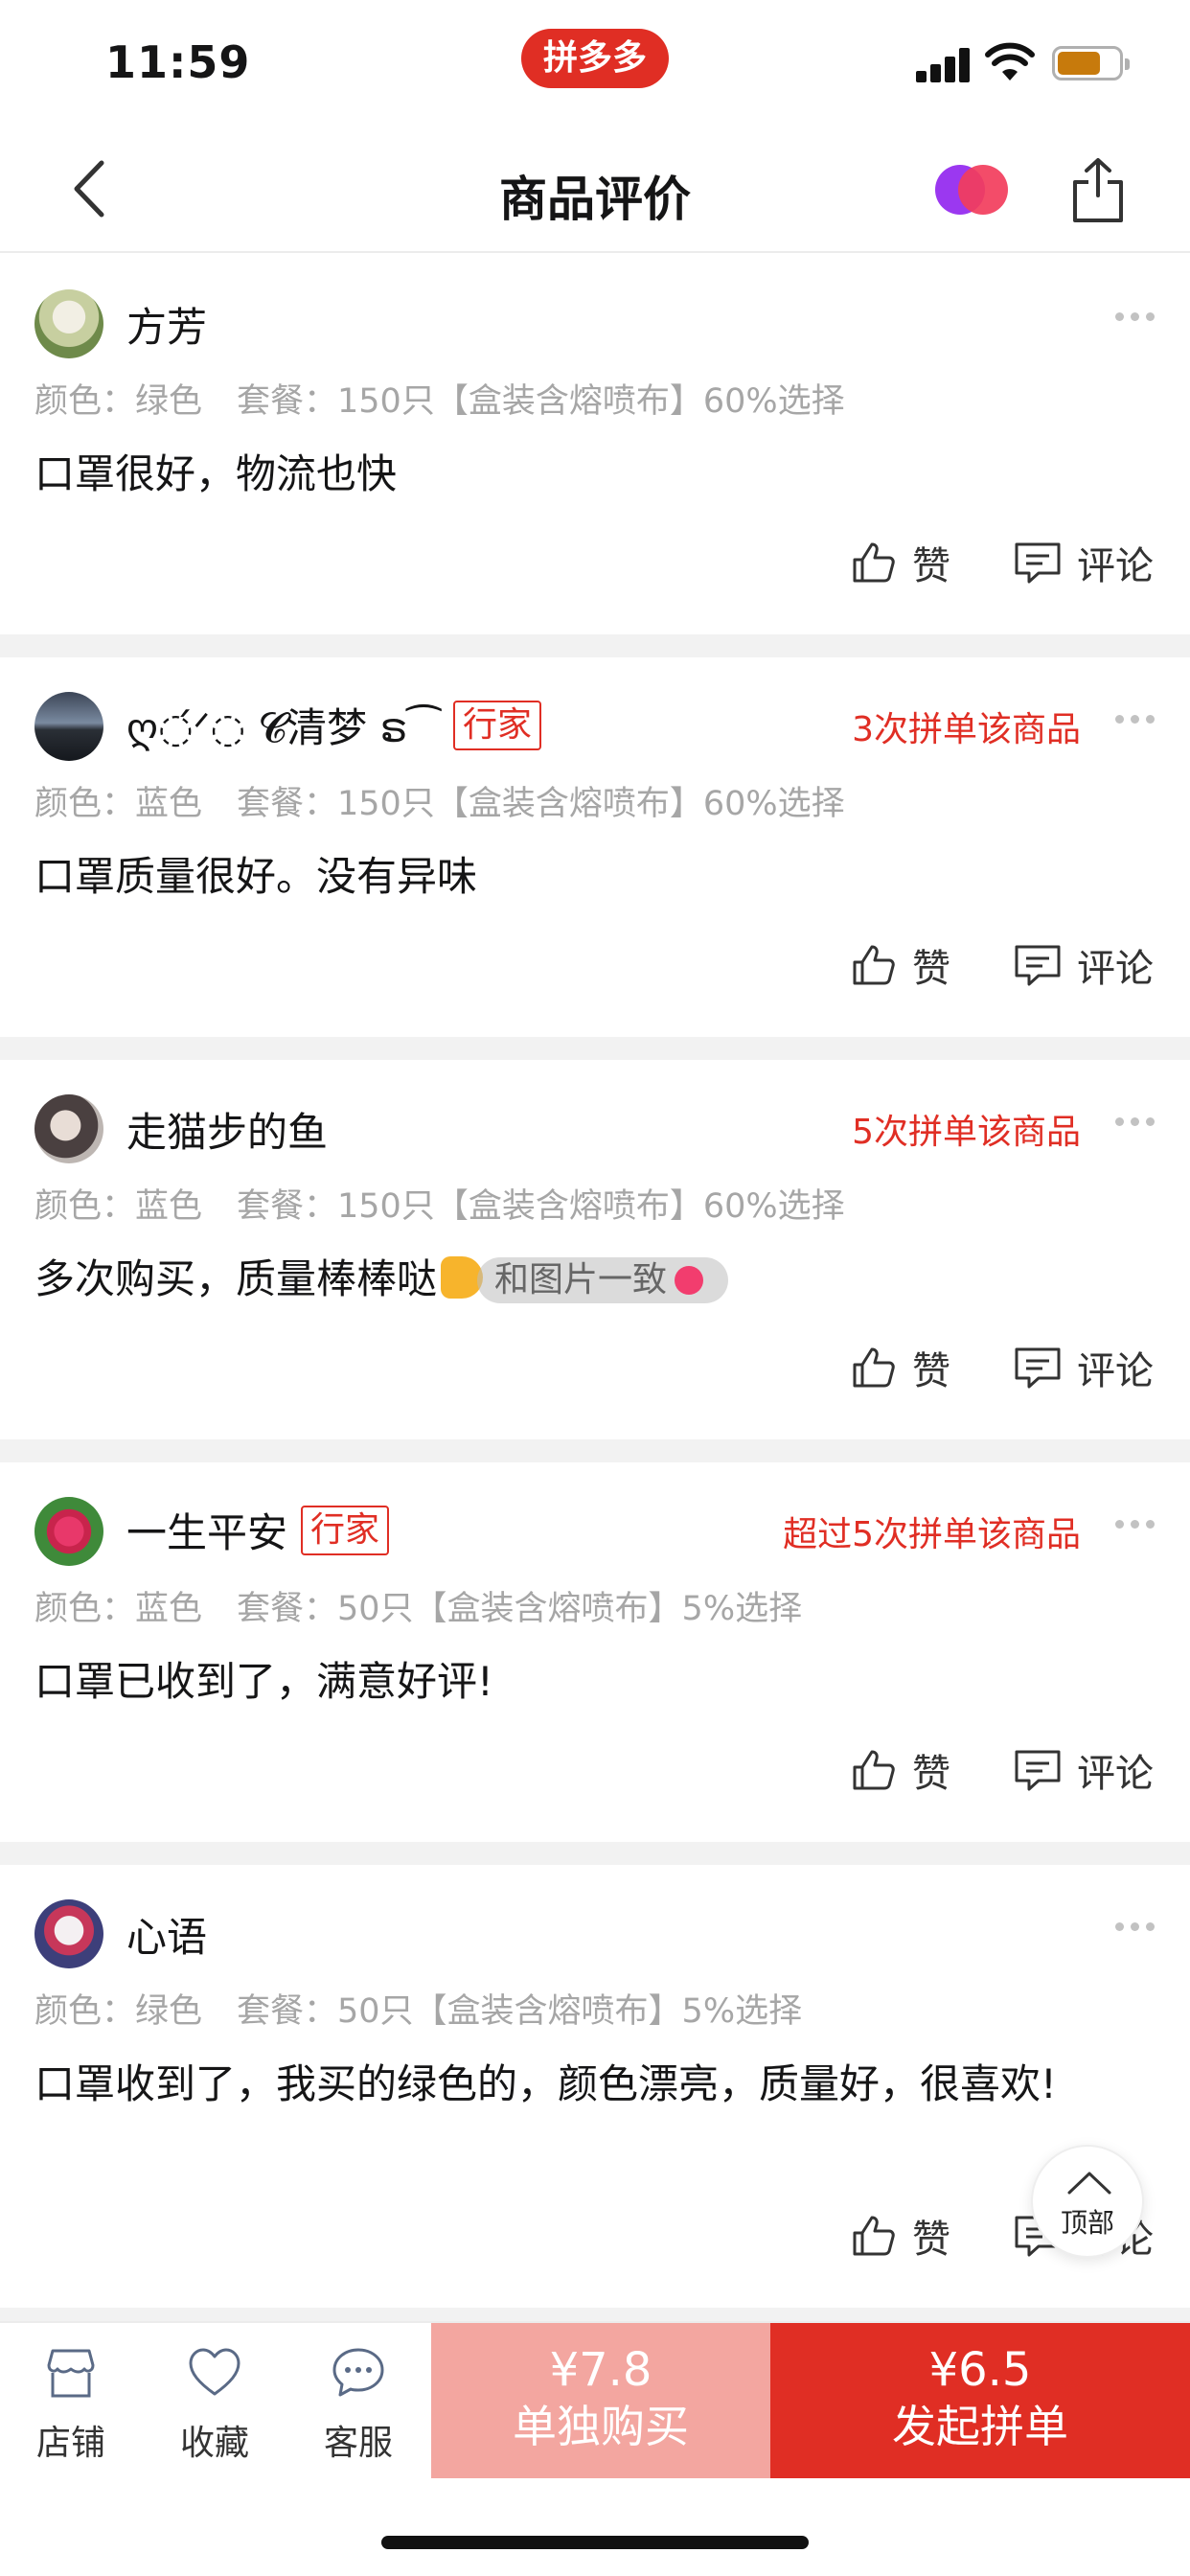  I want to click on chat-icon, so click(358, 2372).